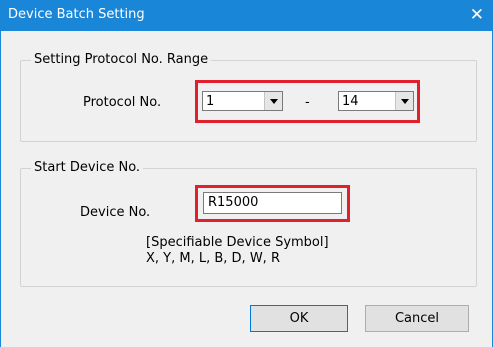 This screenshot has width=493, height=347. Describe the element at coordinates (237, 242) in the screenshot. I see `hint-title: [Specifiable Device Symbol]` at that location.